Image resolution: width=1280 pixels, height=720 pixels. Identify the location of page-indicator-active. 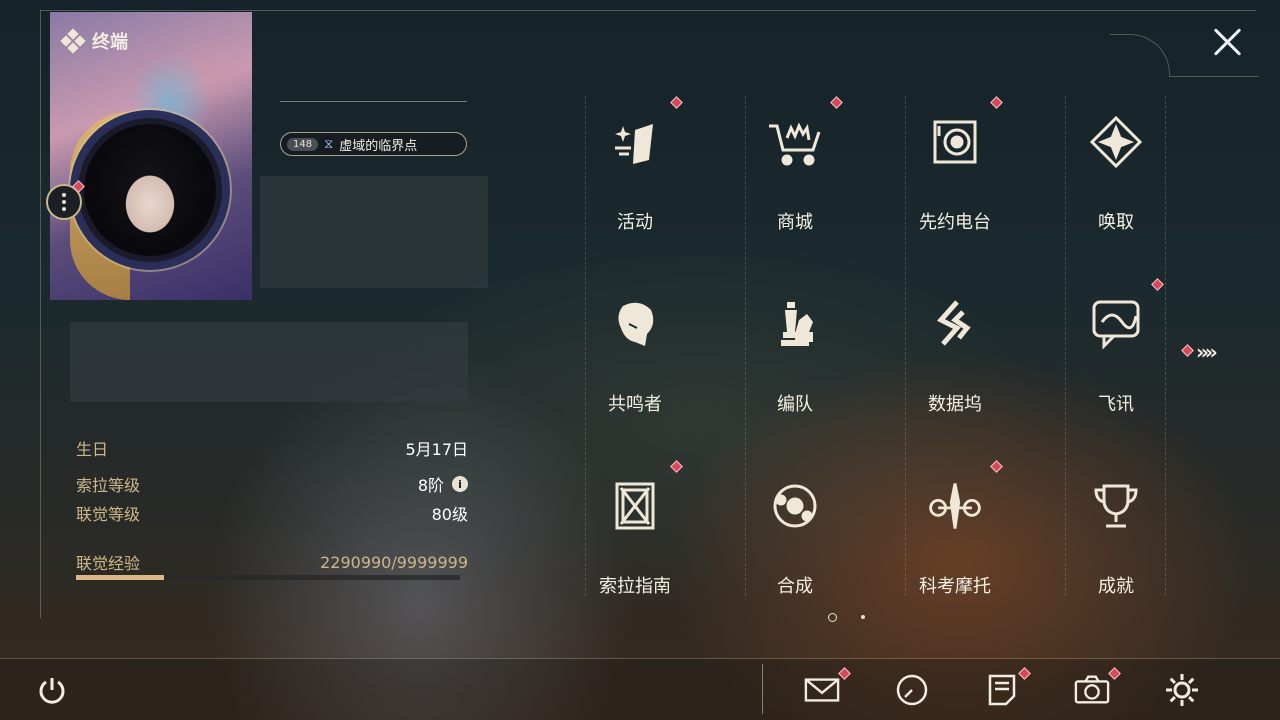
(832, 617).